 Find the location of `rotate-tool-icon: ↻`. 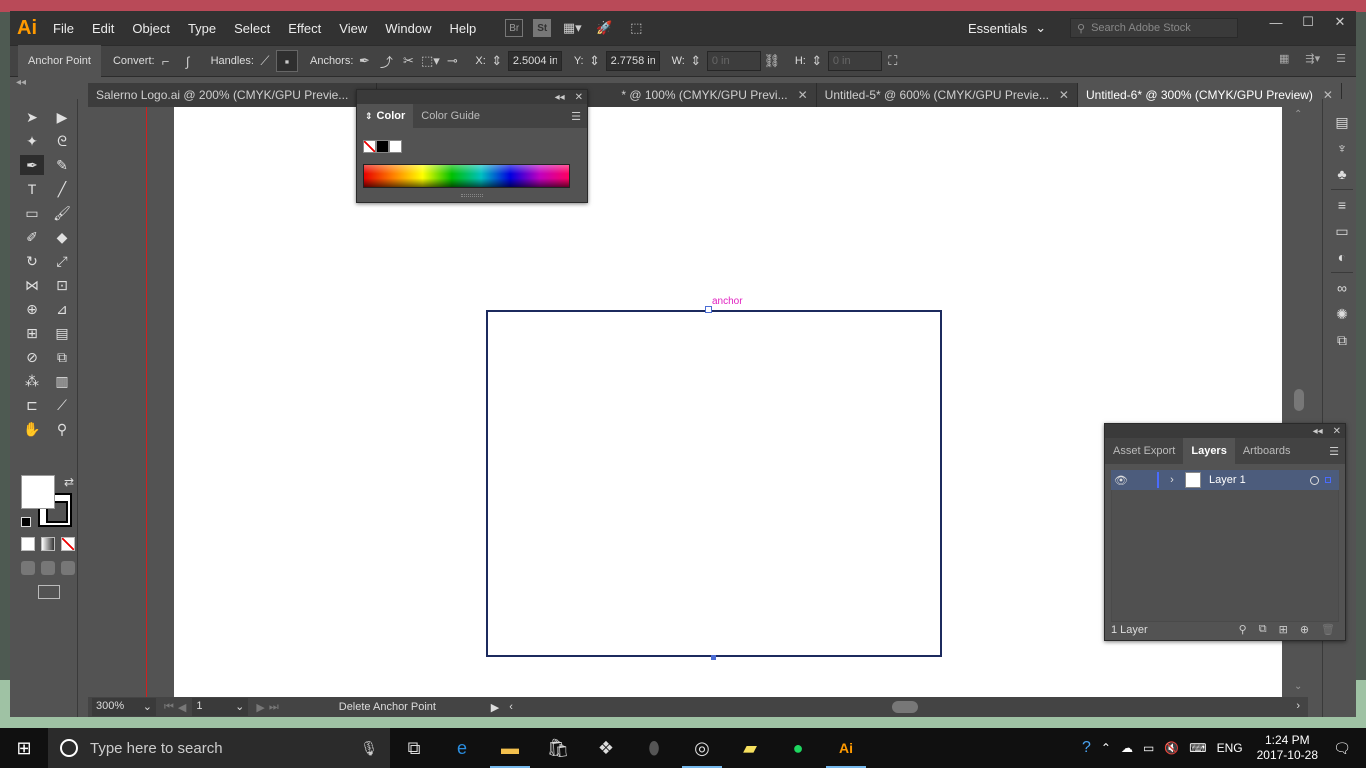

rotate-tool-icon: ↻ is located at coordinates (32, 261).